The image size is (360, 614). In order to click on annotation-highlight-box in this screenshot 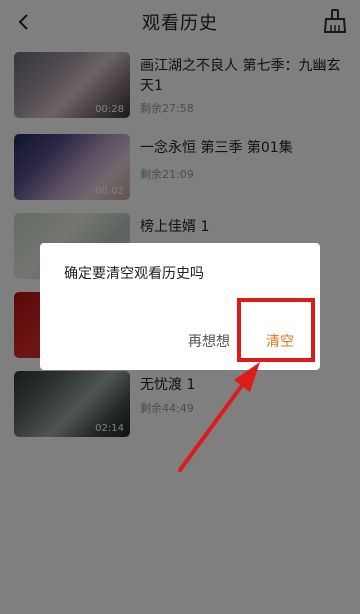, I will do `click(276, 330)`.